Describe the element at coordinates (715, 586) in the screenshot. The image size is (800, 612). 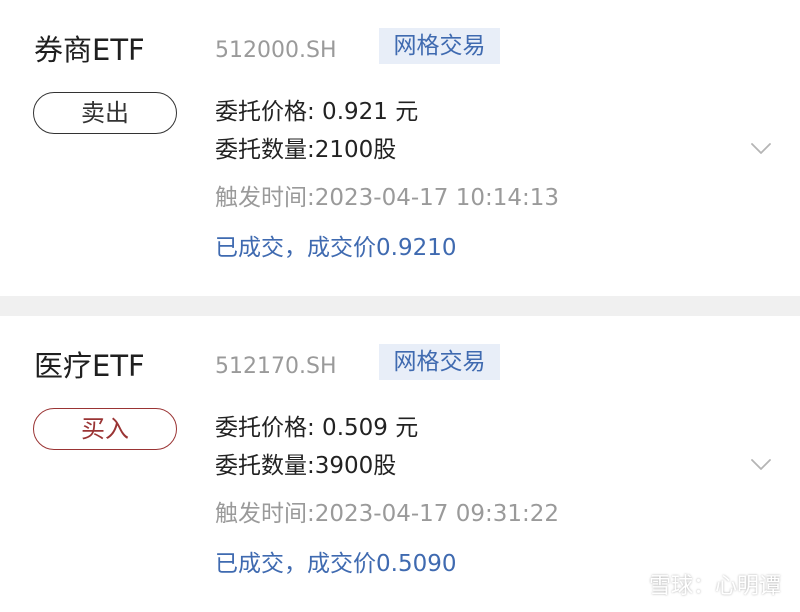
I see `watermark-text: 雪球：心明谭` at that location.